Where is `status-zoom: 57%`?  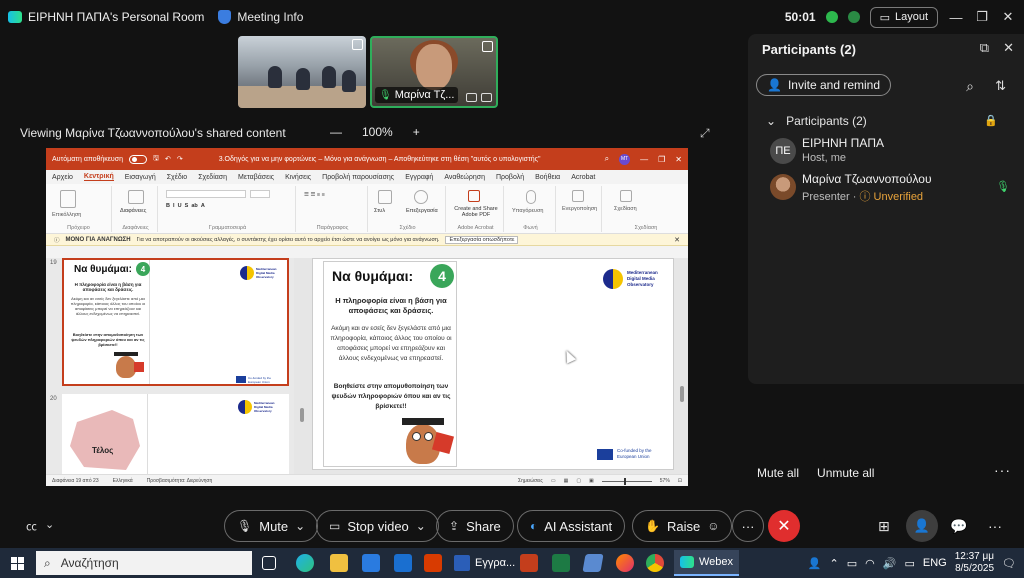 status-zoom: 57% is located at coordinates (665, 481).